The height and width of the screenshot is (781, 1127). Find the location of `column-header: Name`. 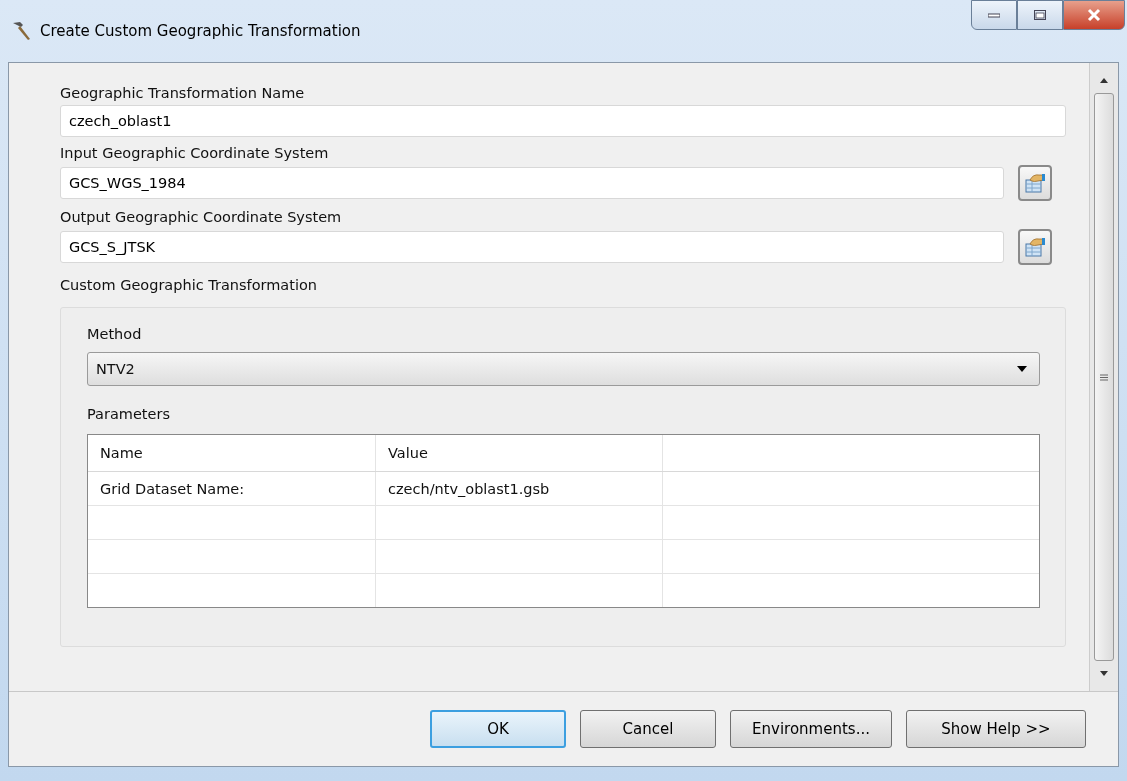

column-header: Name is located at coordinates (232, 453).